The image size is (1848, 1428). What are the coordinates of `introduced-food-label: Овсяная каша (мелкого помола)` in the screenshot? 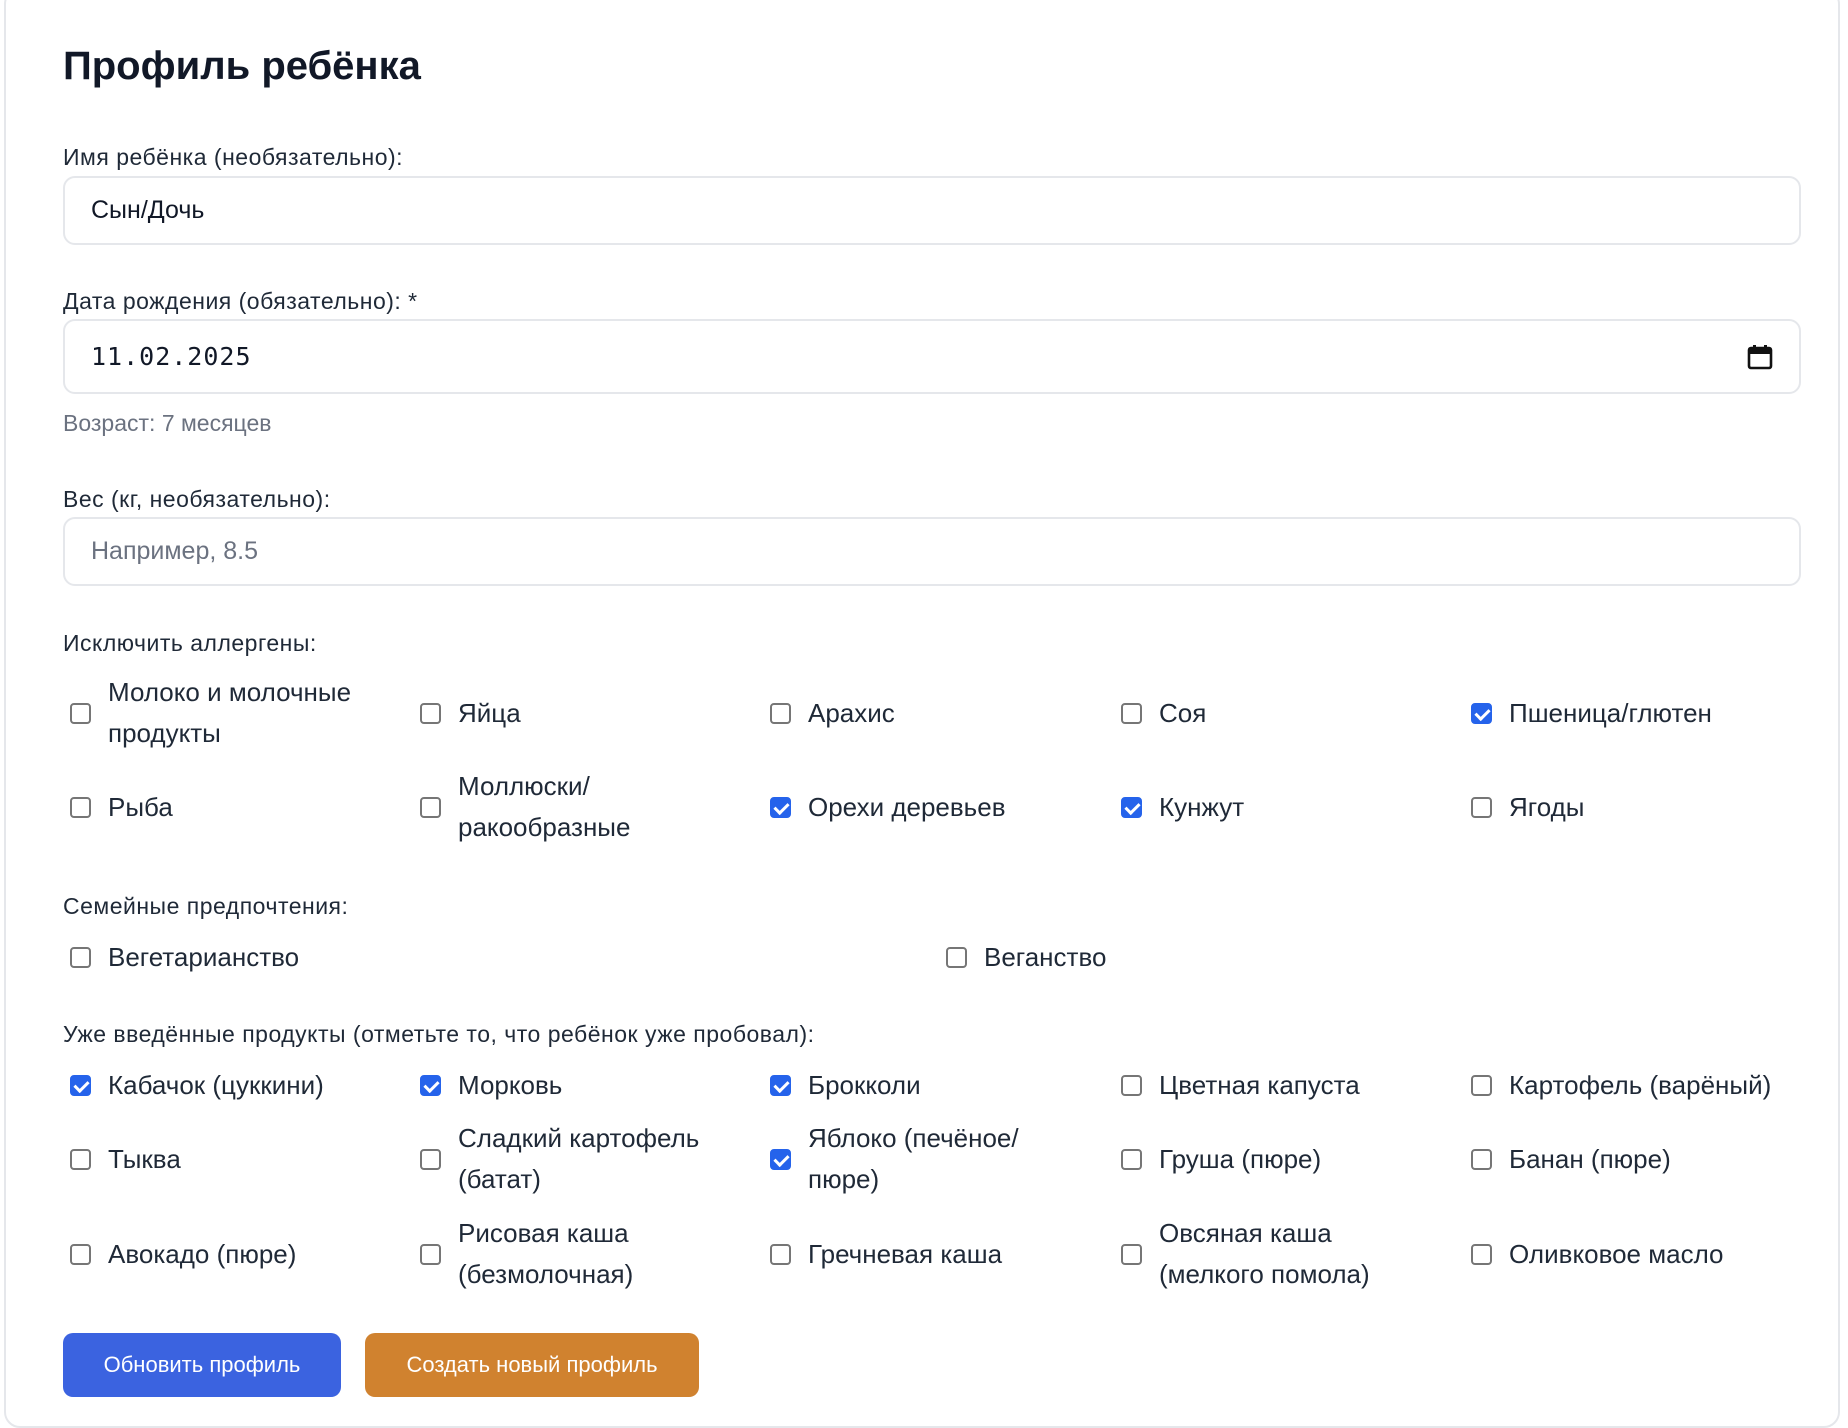 It's located at (1264, 1254).